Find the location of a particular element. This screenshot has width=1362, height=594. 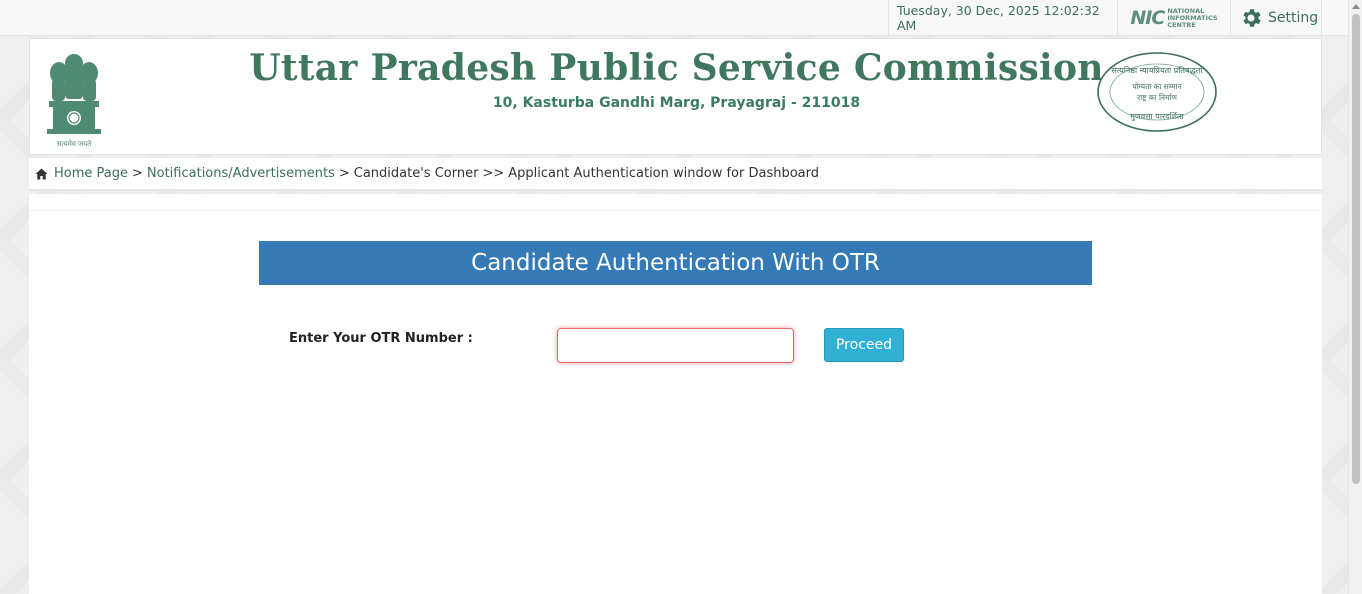

setting-label: Setting is located at coordinates (1293, 18).